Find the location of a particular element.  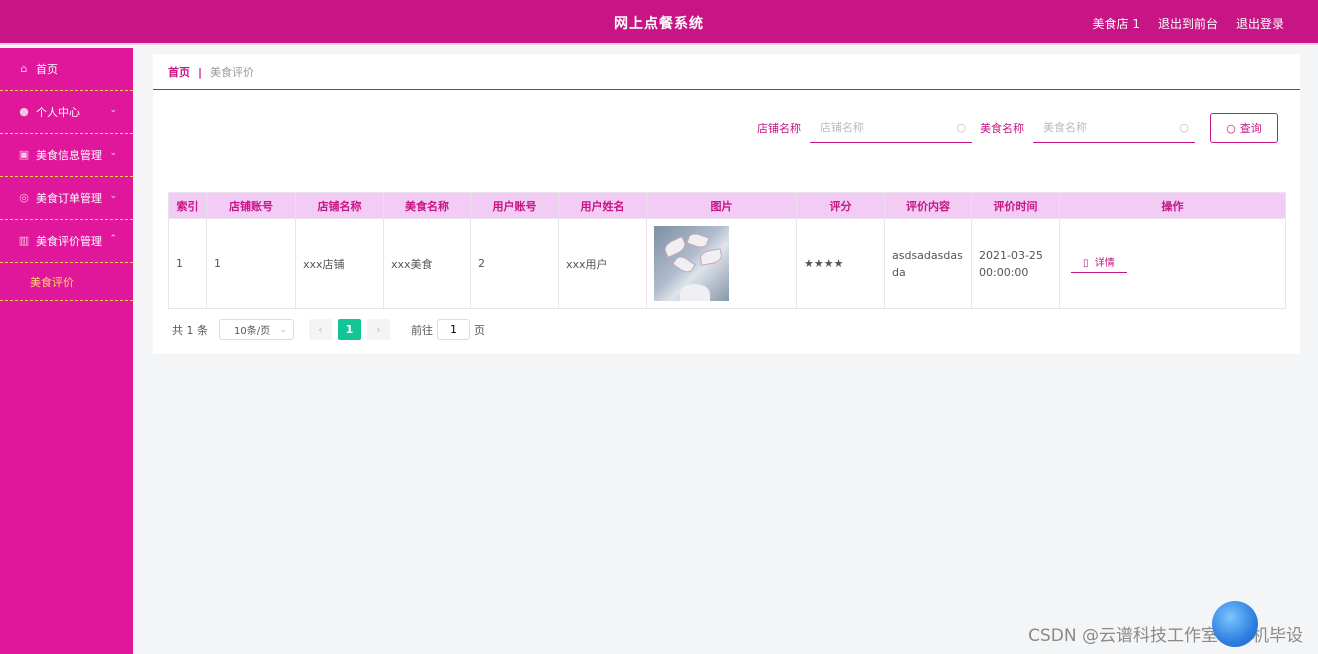

cell-shop-account: 1 is located at coordinates (251, 263).